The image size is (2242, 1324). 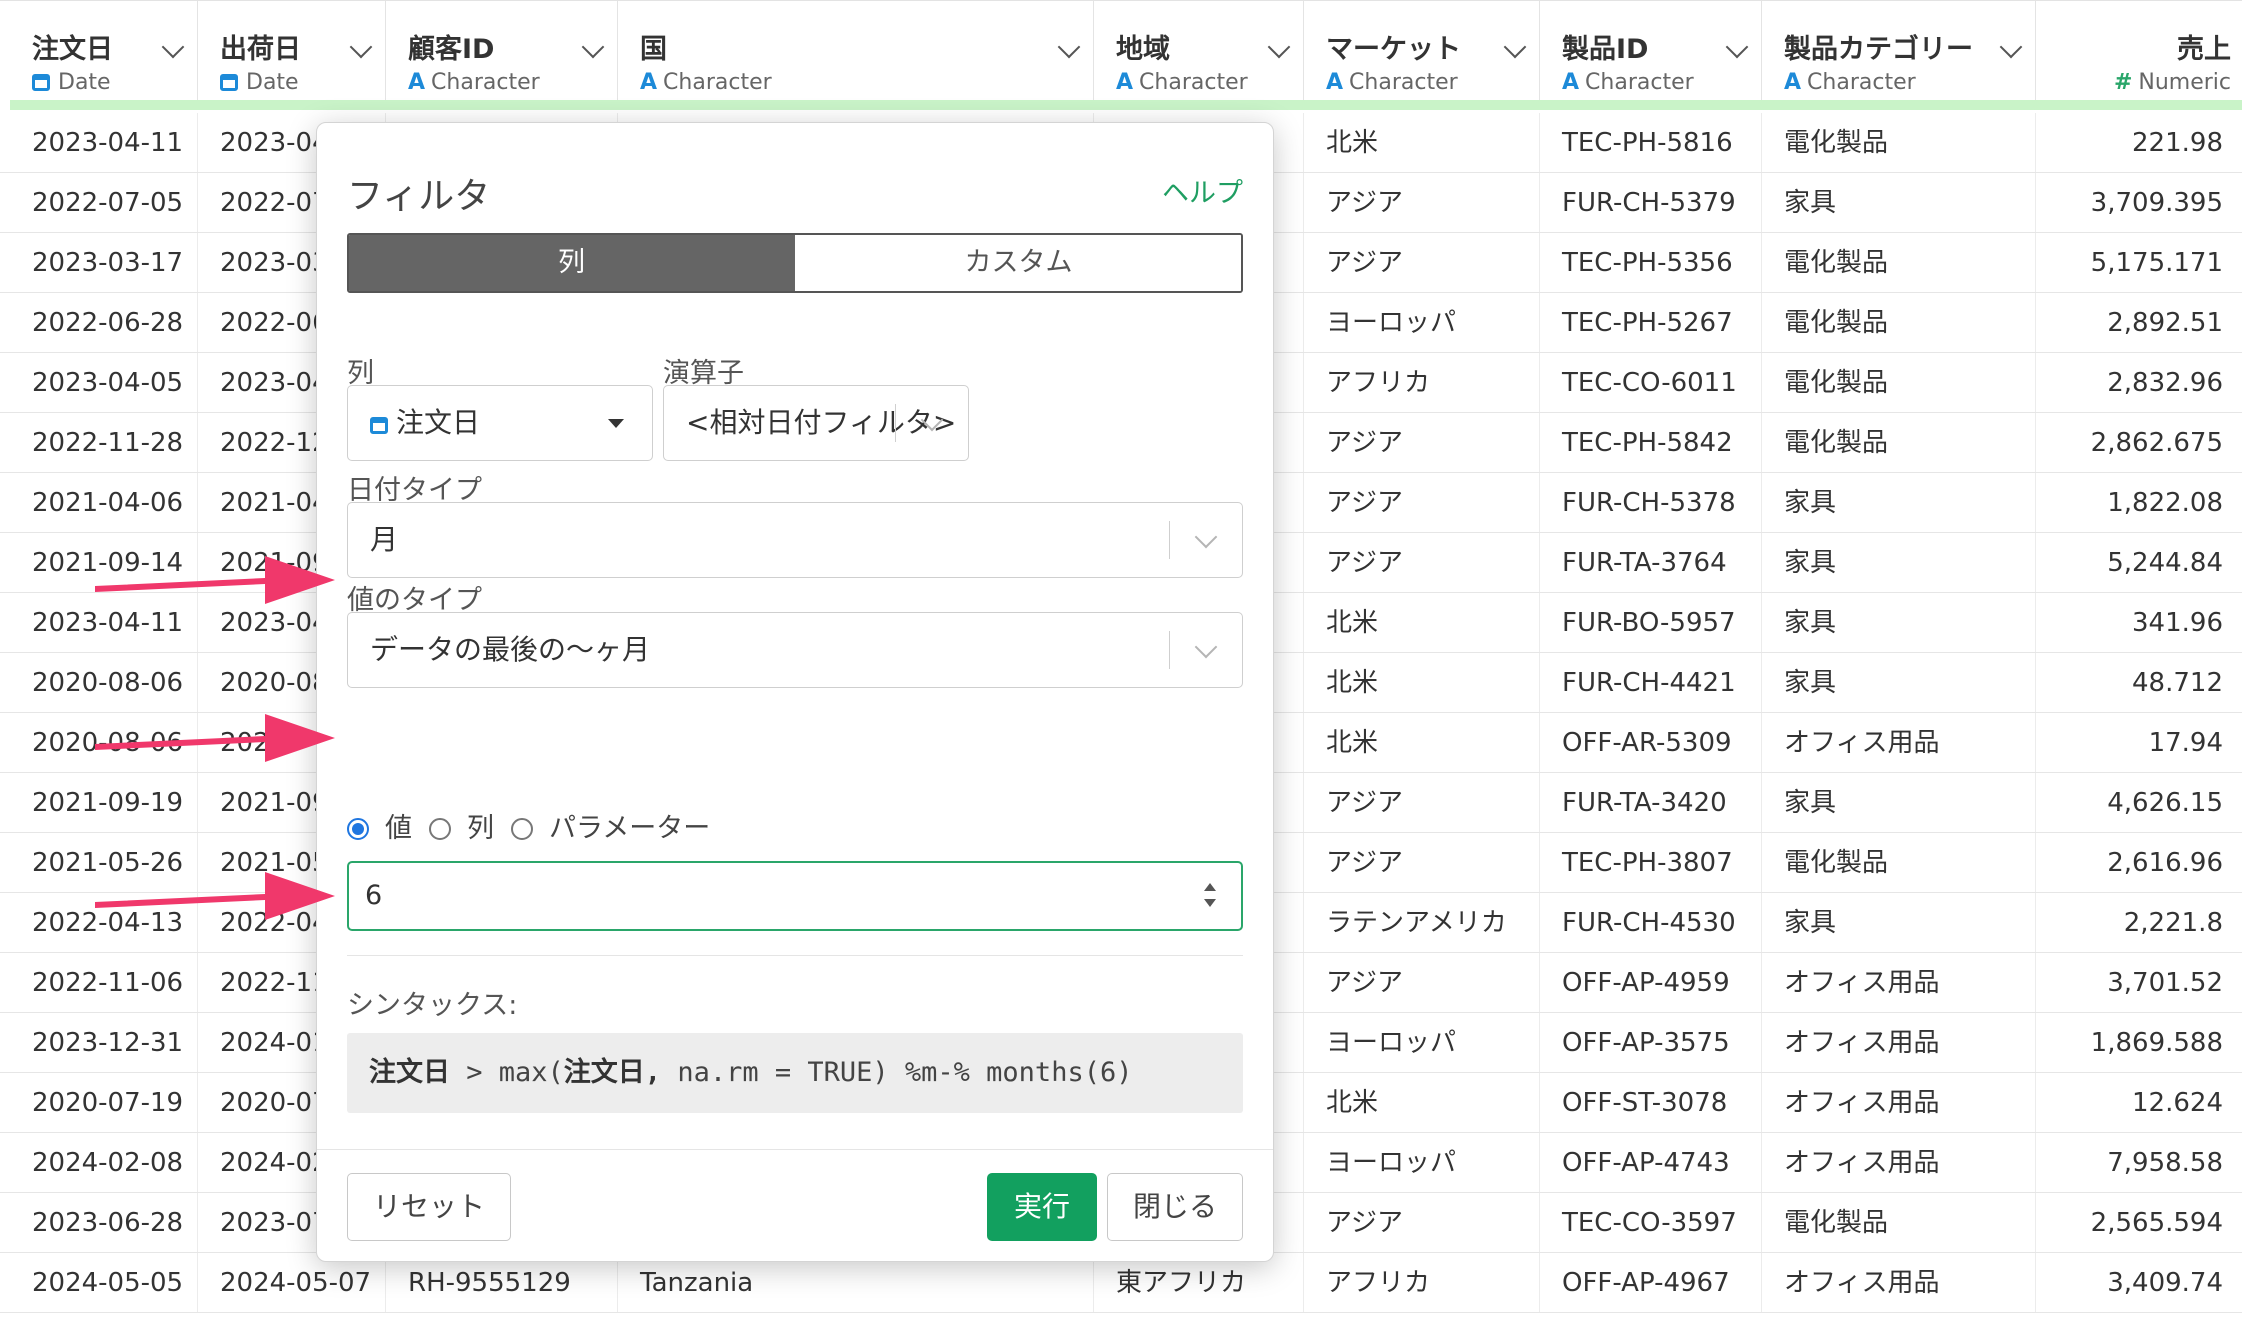 What do you see at coordinates (2139, 142) in the screenshot?
I see `table-cell: 221.98` at bounding box center [2139, 142].